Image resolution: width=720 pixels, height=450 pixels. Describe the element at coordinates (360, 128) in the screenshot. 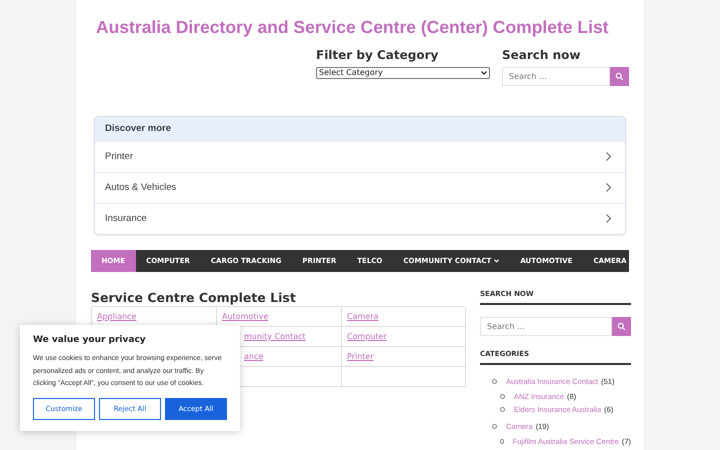

I see `discover-heading: Discover more` at that location.